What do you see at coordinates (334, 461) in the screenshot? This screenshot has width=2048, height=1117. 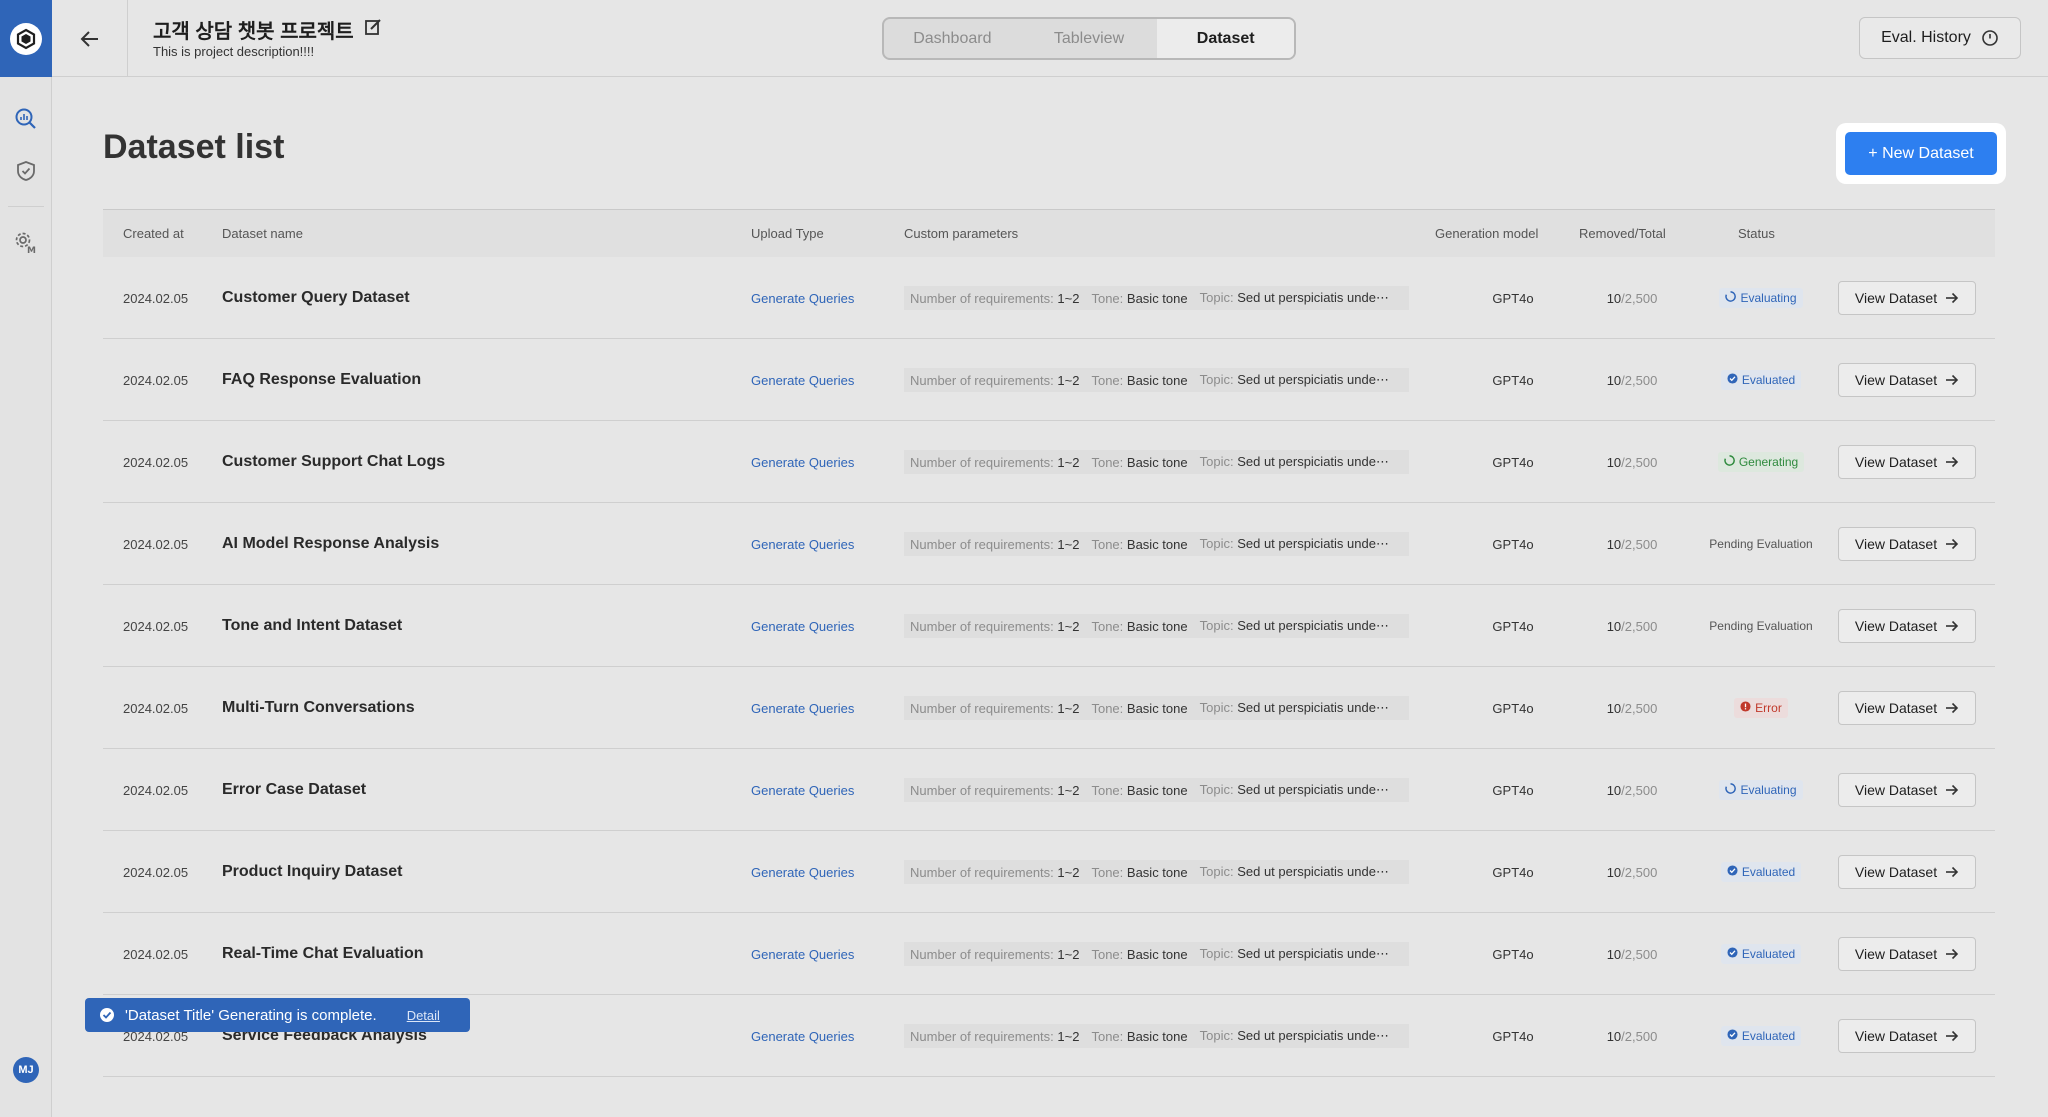 I see `dataset-name: Customer Support Chat Logs` at bounding box center [334, 461].